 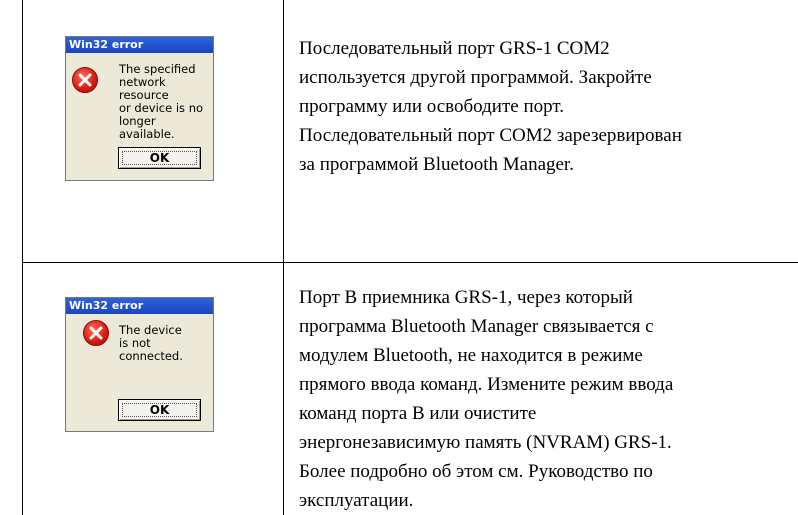 What do you see at coordinates (22, 257) in the screenshot?
I see `table-left-border` at bounding box center [22, 257].